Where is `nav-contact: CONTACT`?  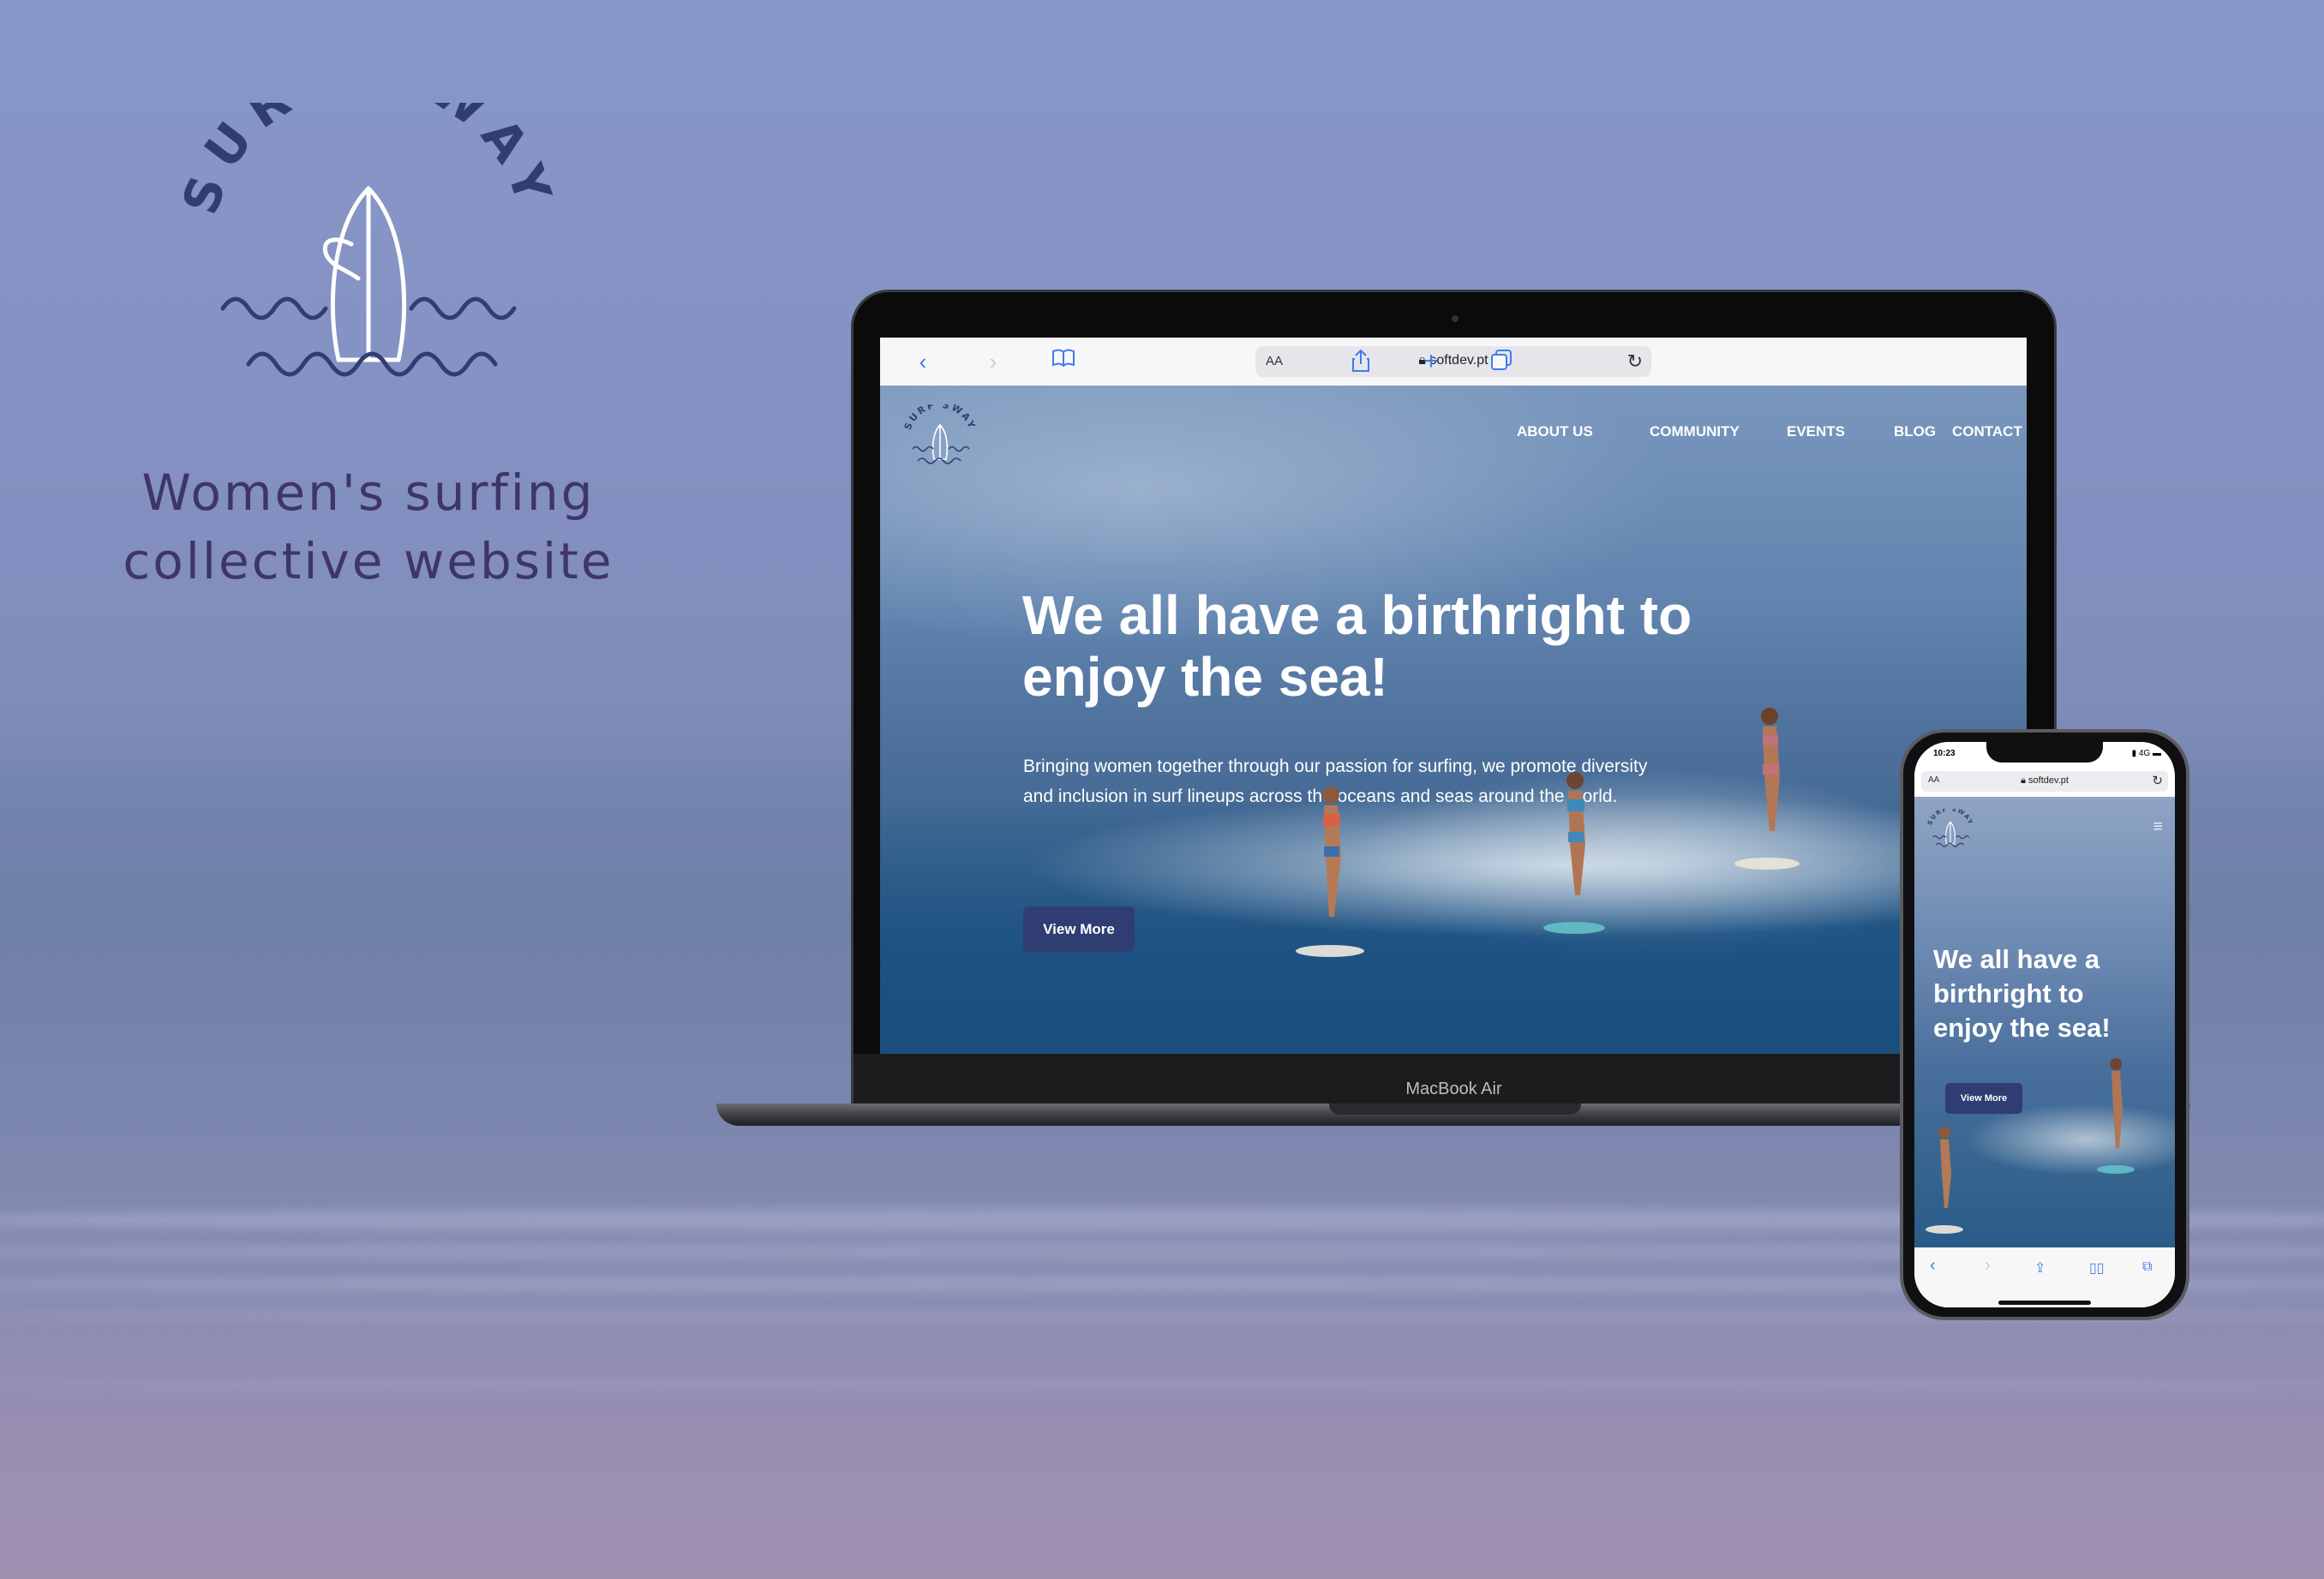
nav-contact: CONTACT is located at coordinates (1987, 431).